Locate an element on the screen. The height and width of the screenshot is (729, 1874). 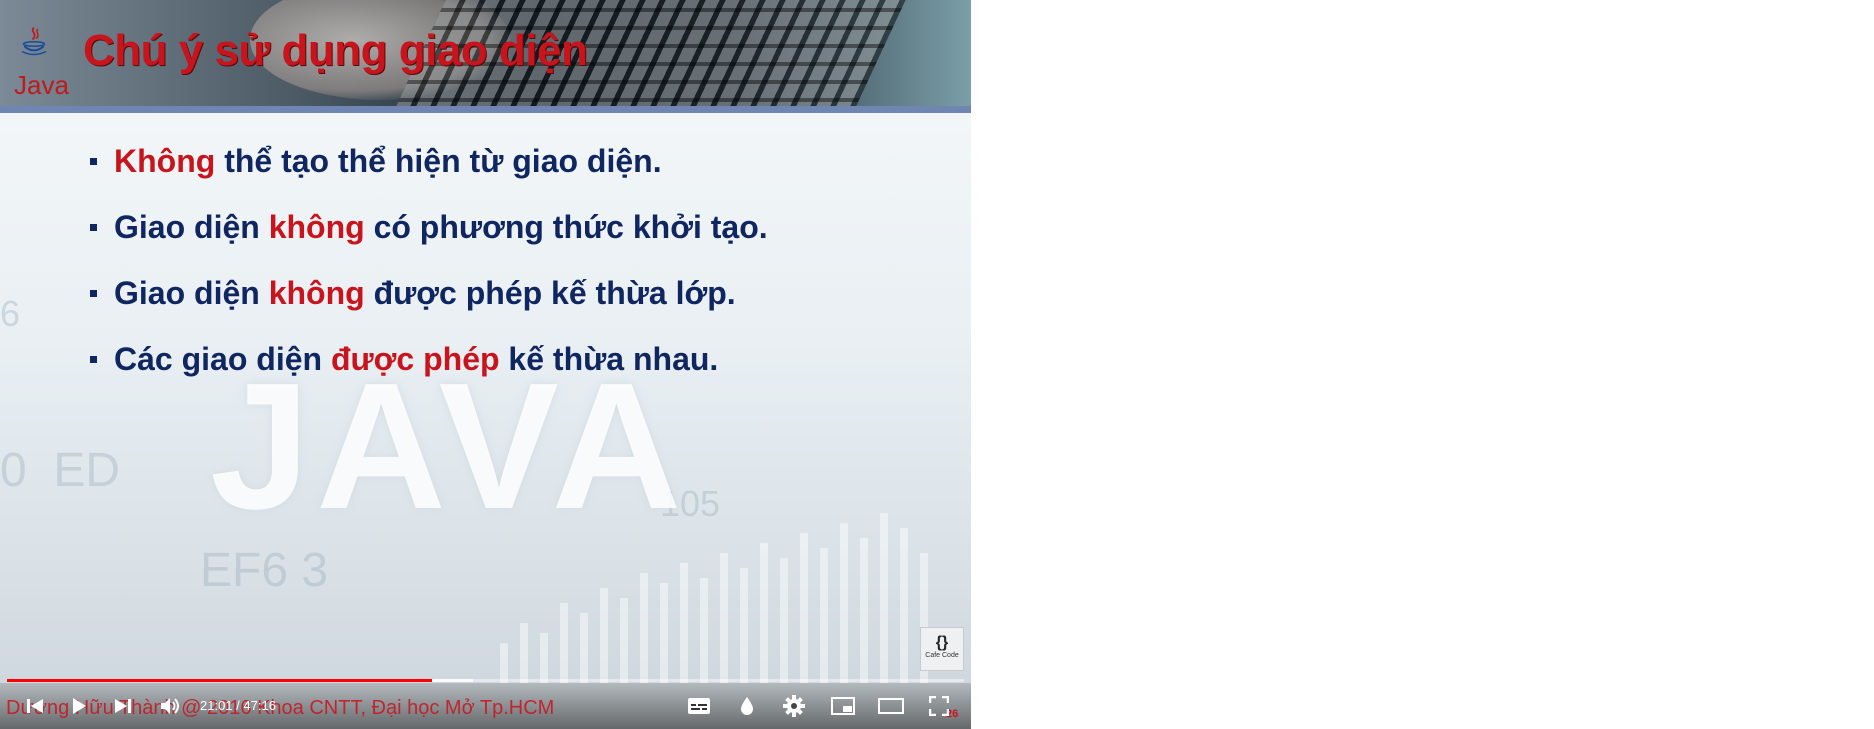
bullet-item: Không thể tạo thể hiện từ giao diện. is located at coordinates (429, 174).